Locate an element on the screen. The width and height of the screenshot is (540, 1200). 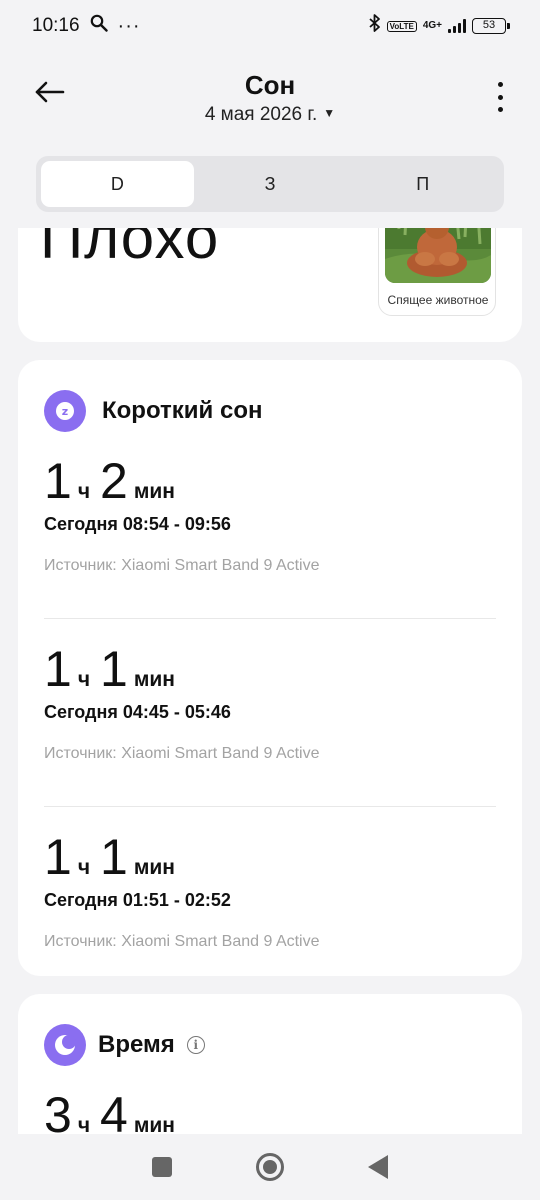
status-time: 10:16 is located at coordinates (56, 25).